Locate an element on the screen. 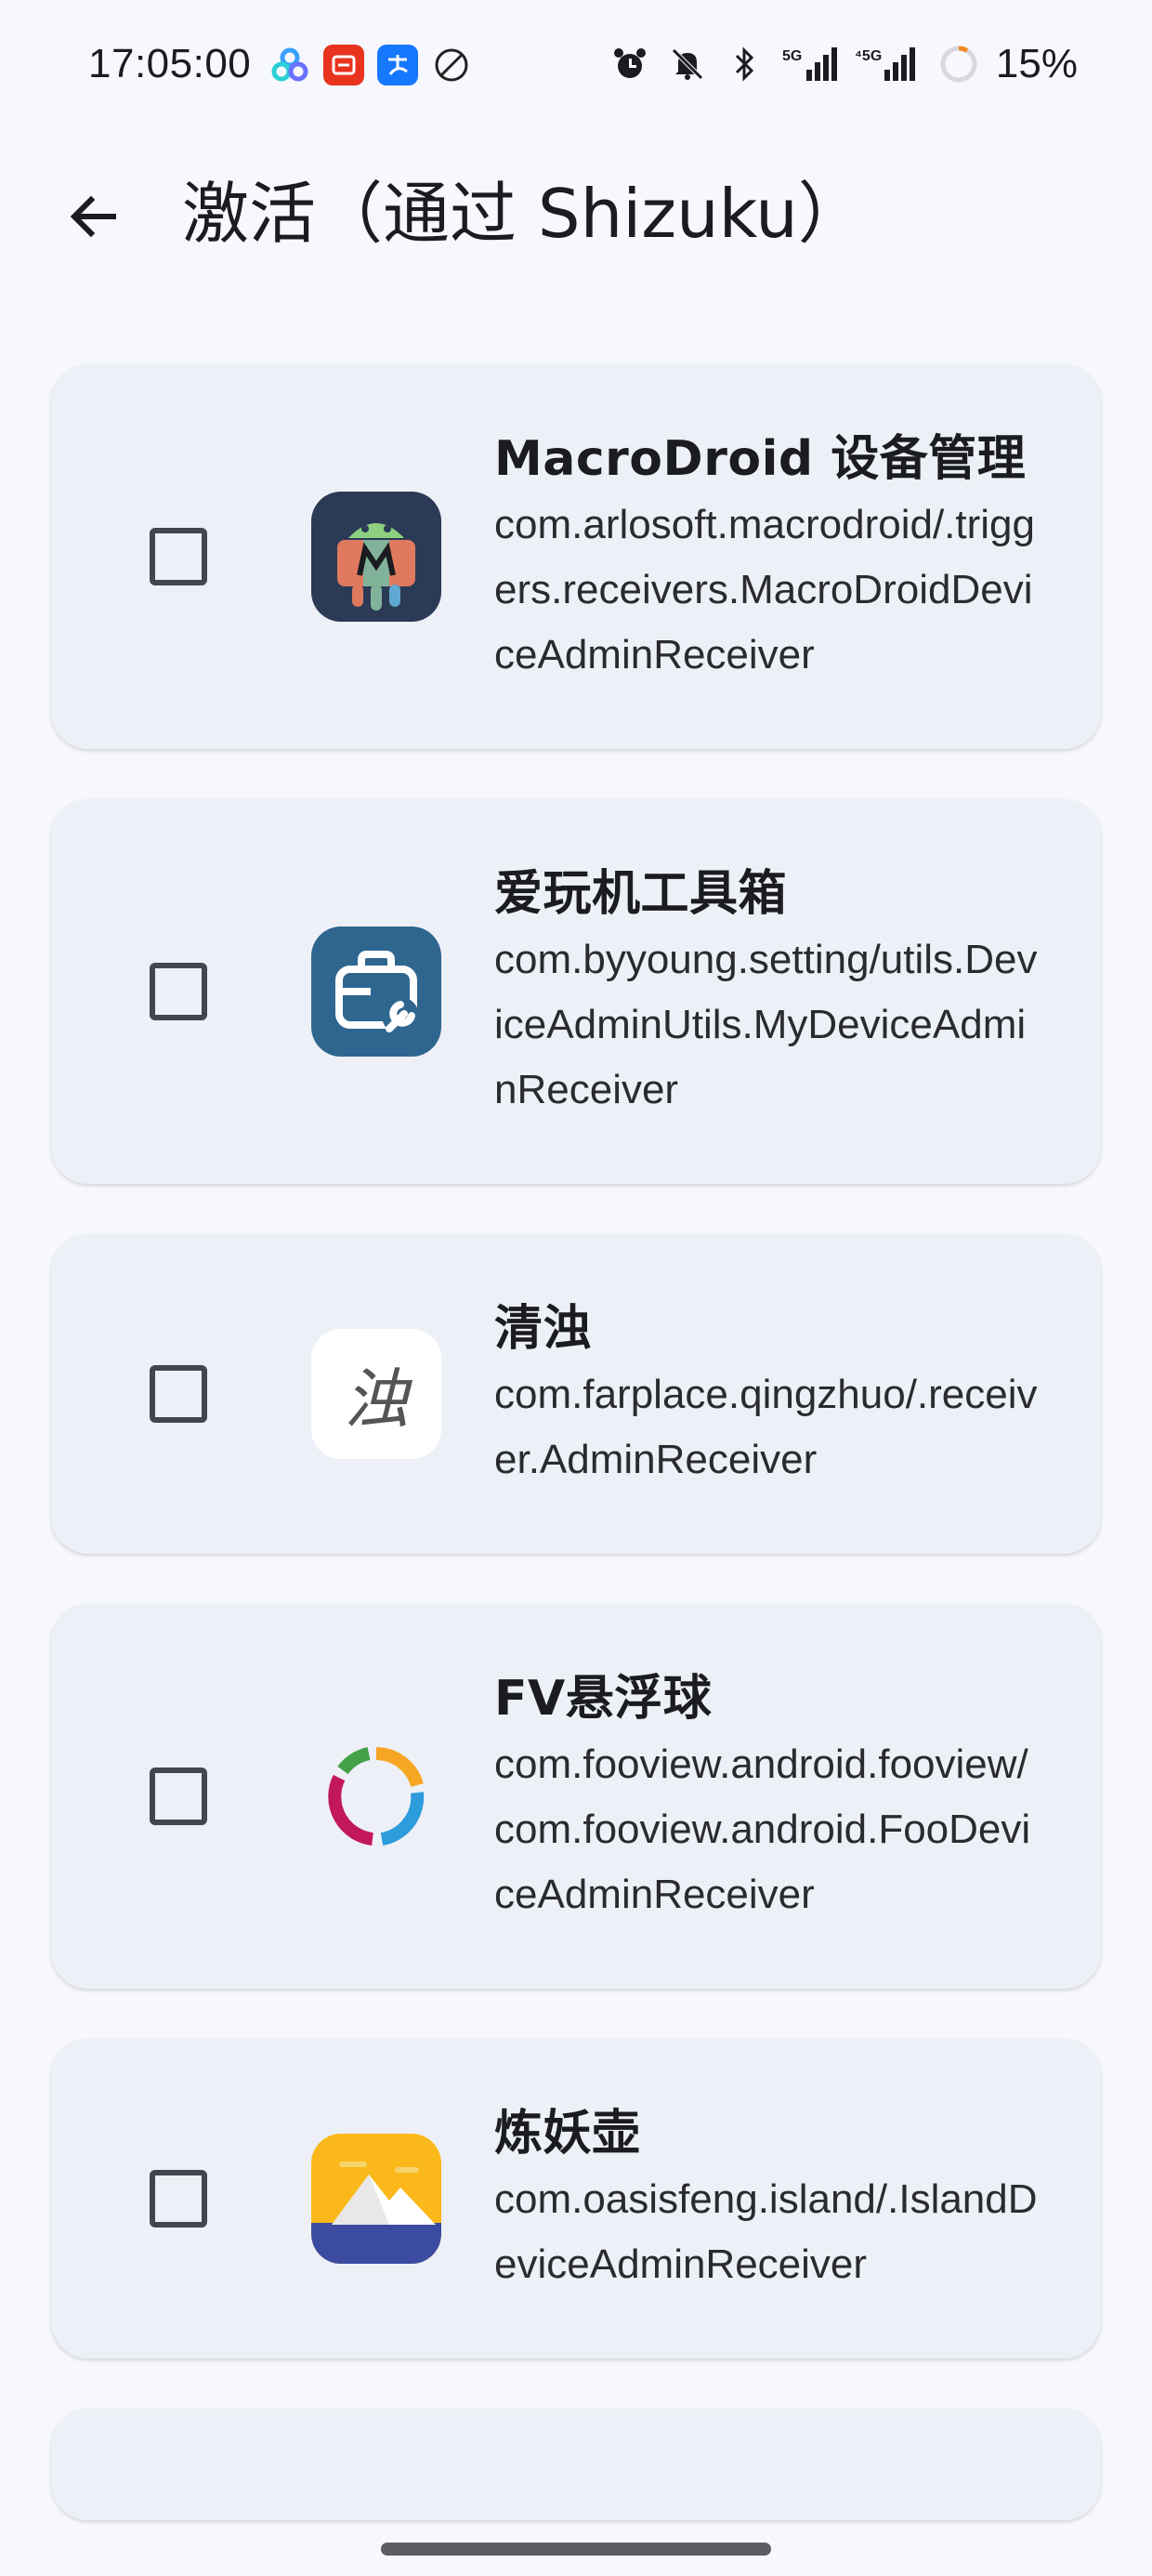  status-time: 17:05:00 is located at coordinates (170, 63).